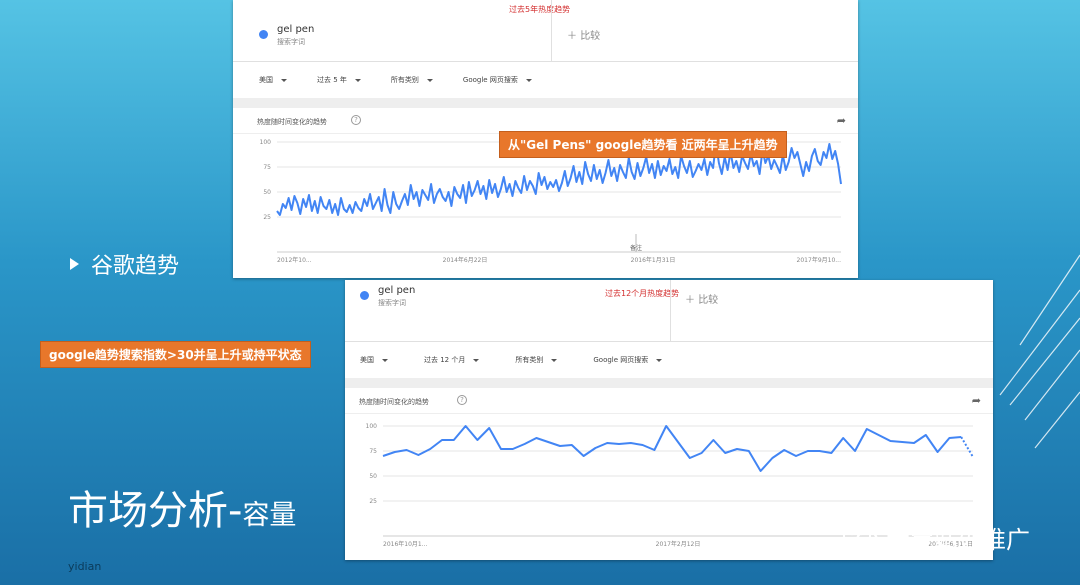  What do you see at coordinates (74, 264) in the screenshot?
I see `bullet-triangle-icon` at bounding box center [74, 264].